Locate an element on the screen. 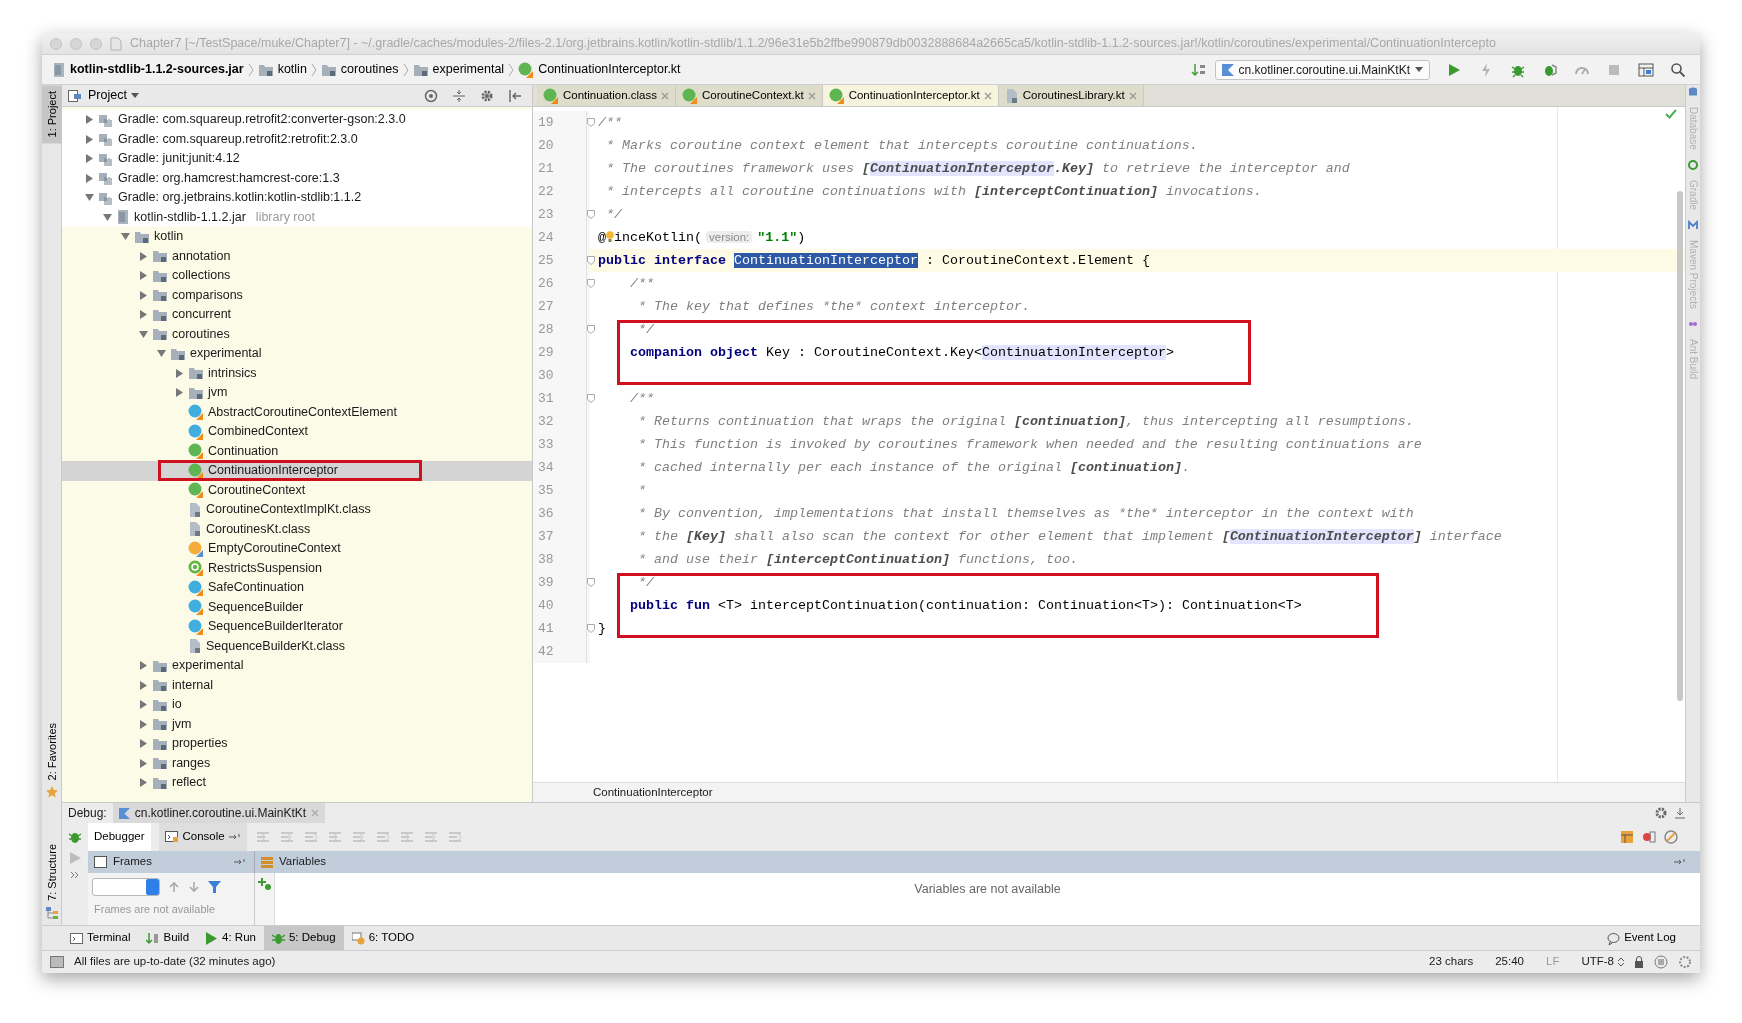 This screenshot has height=1023, width=1742. filter-icon is located at coordinates (214, 887).